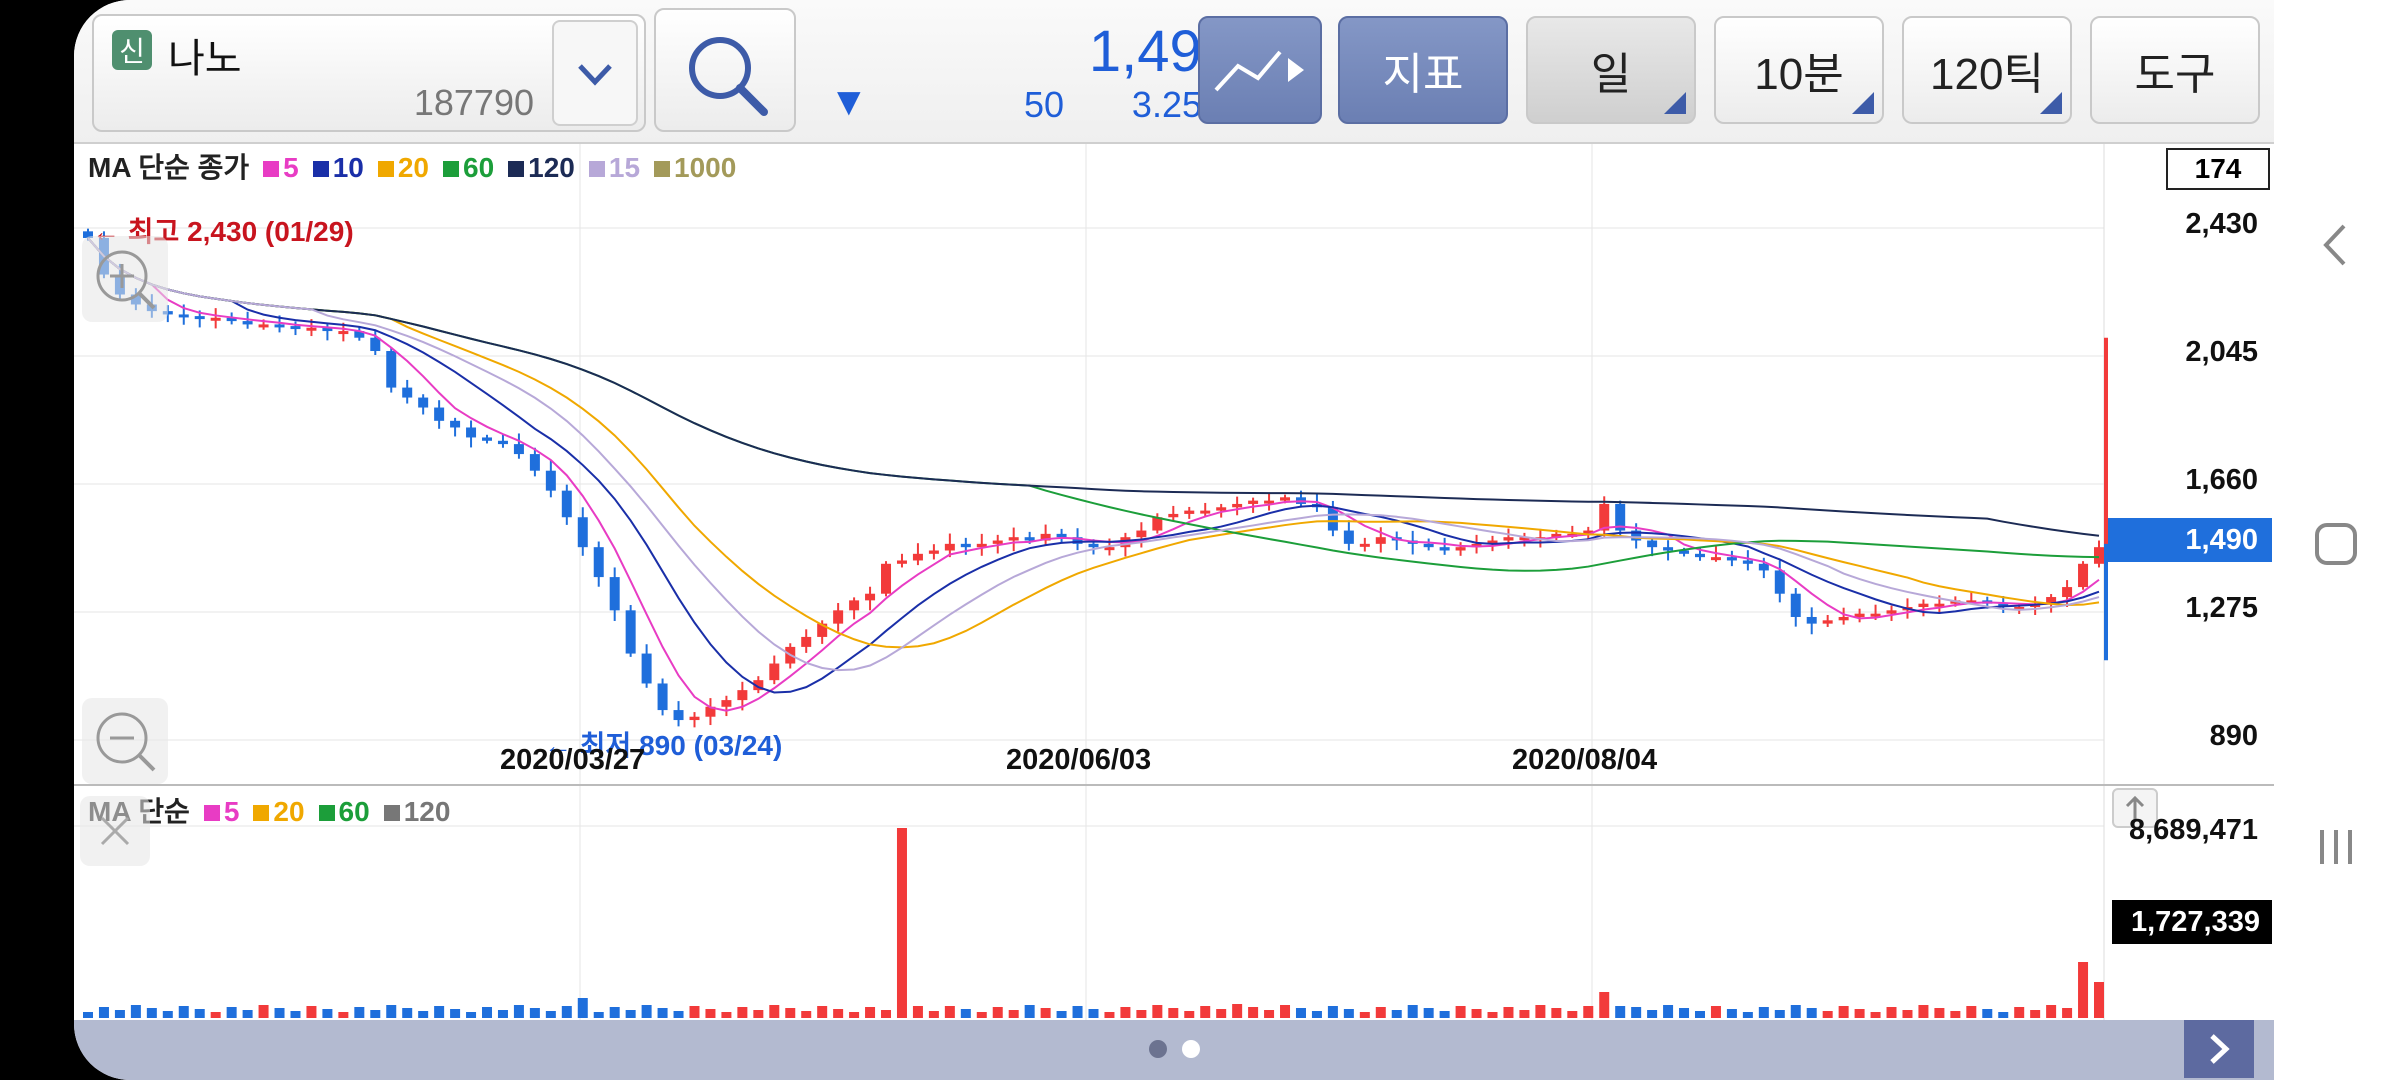  I want to click on credit-badge: 신, so click(132, 50).